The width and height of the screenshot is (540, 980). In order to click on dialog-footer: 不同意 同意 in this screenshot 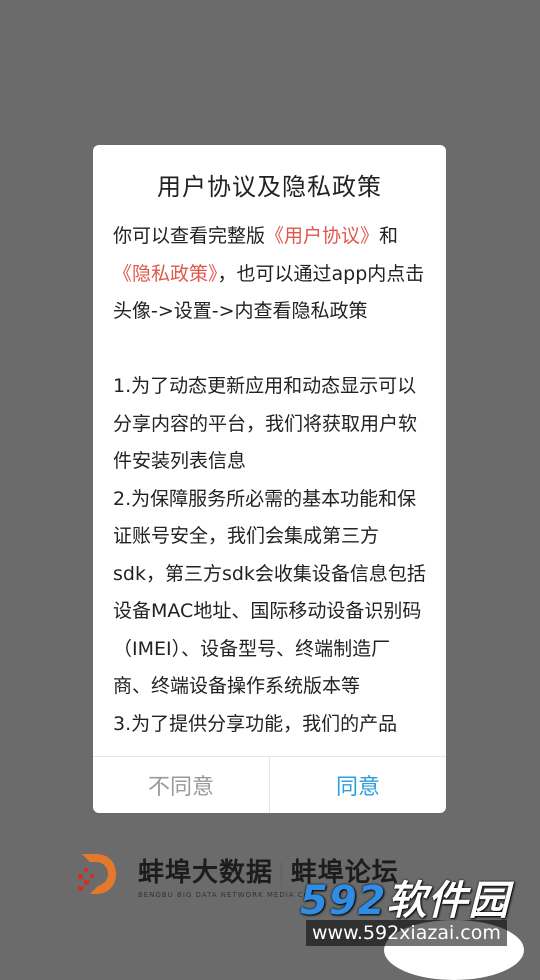, I will do `click(269, 784)`.